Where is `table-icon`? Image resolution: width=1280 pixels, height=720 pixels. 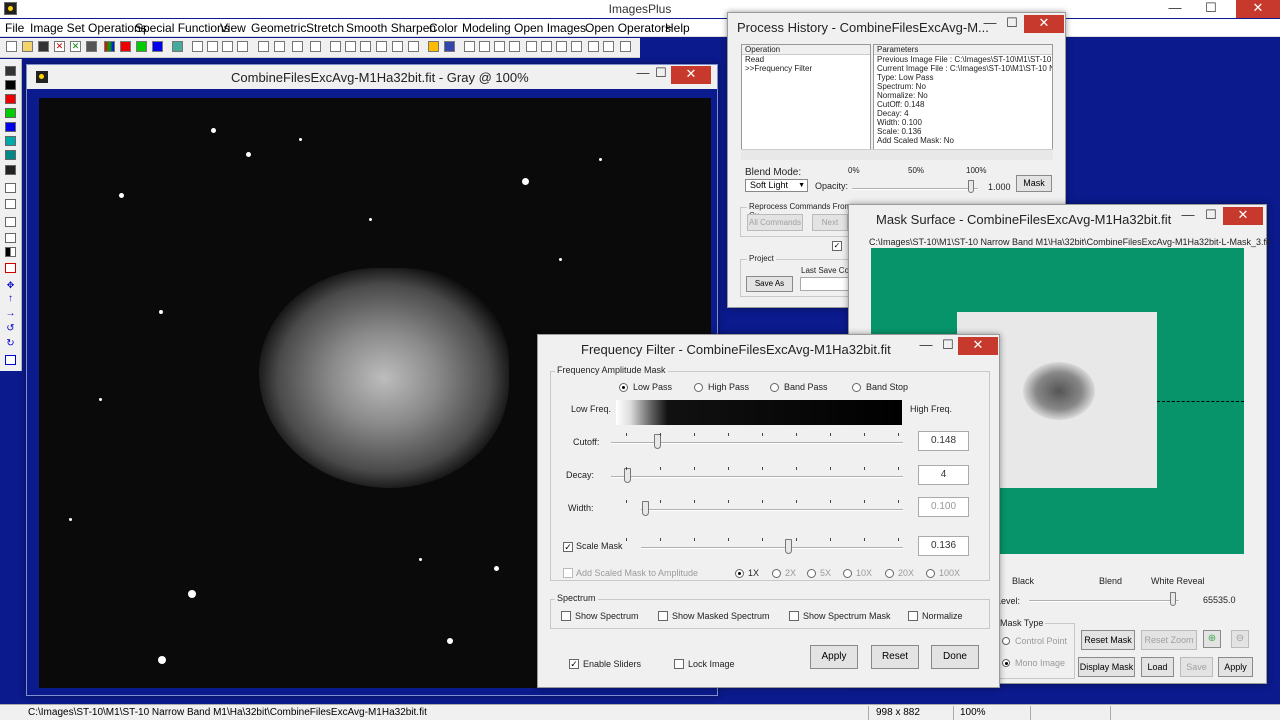 table-icon is located at coordinates (449, 46).